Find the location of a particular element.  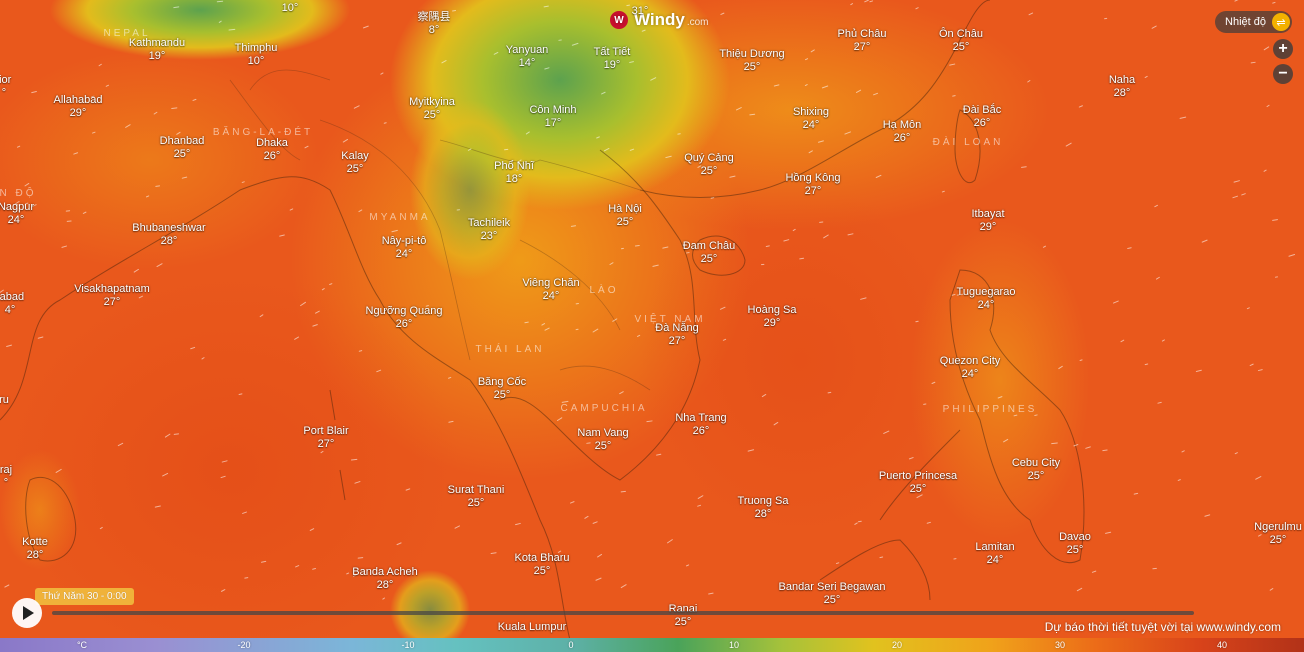

city-label: Hồng Kông 27° is located at coordinates (812, 185).